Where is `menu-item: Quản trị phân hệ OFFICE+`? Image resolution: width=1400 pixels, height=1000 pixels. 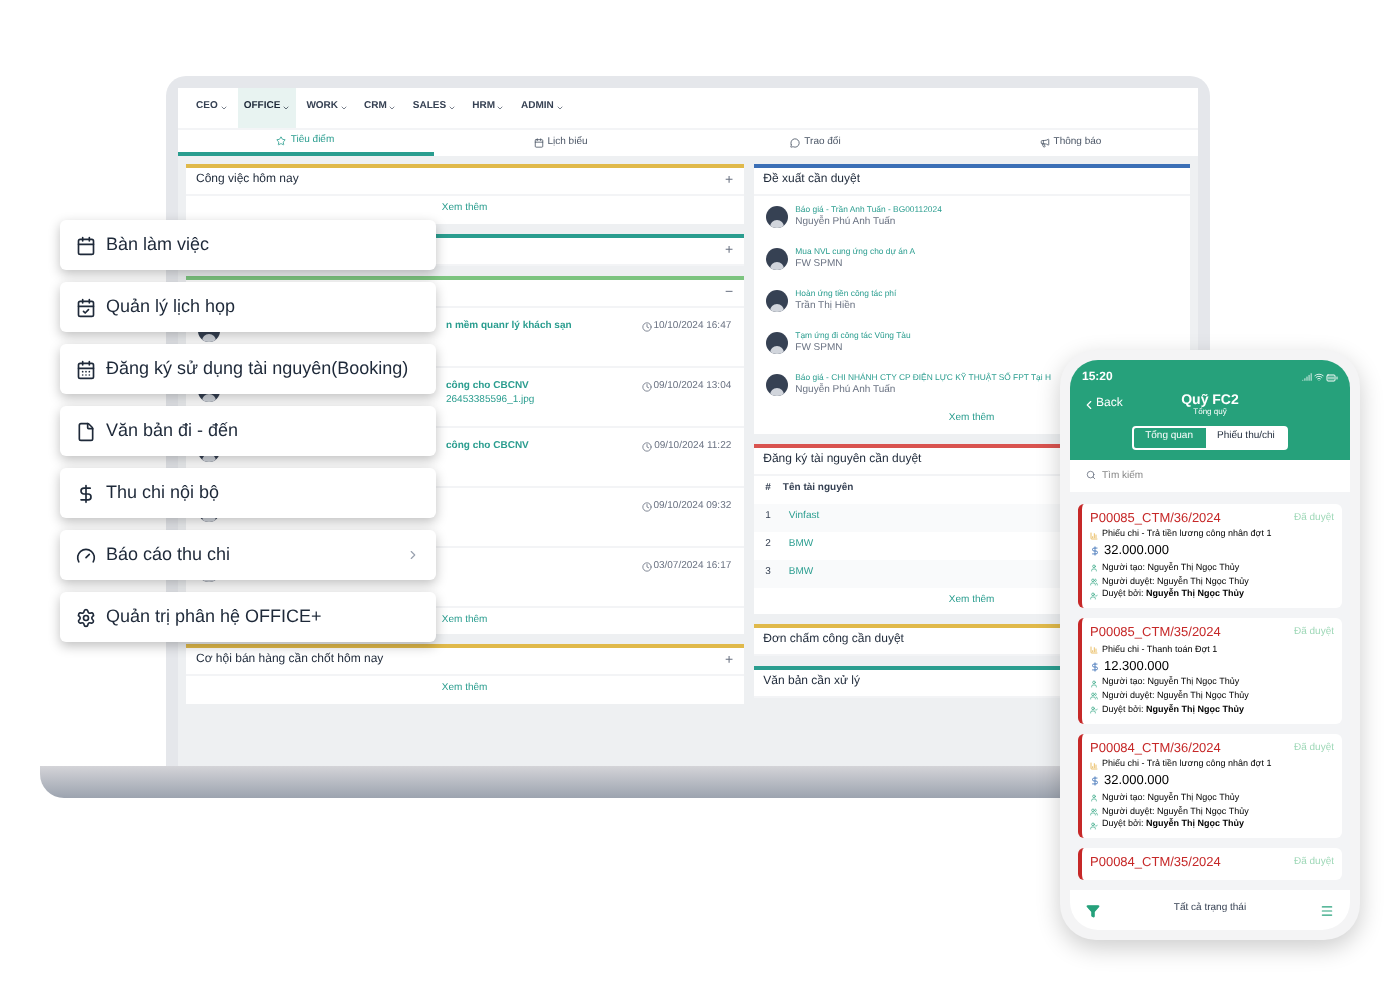
menu-item: Quản trị phân hệ OFFICE+ is located at coordinates (248, 617).